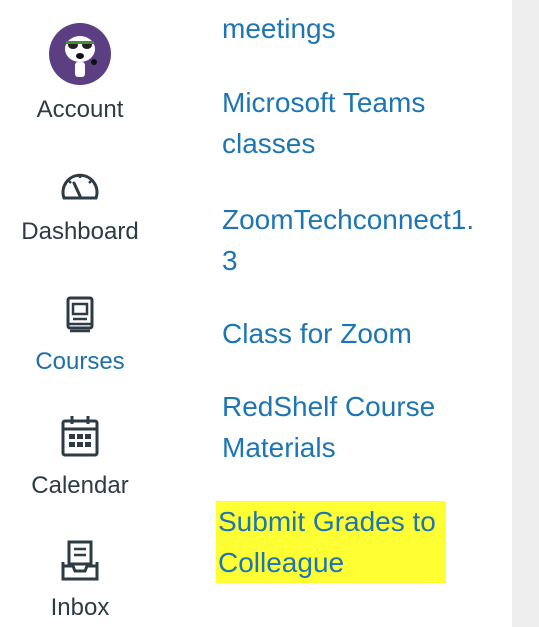  Describe the element at coordinates (80, 607) in the screenshot. I see `nav-inbox-label: Inbox` at that location.